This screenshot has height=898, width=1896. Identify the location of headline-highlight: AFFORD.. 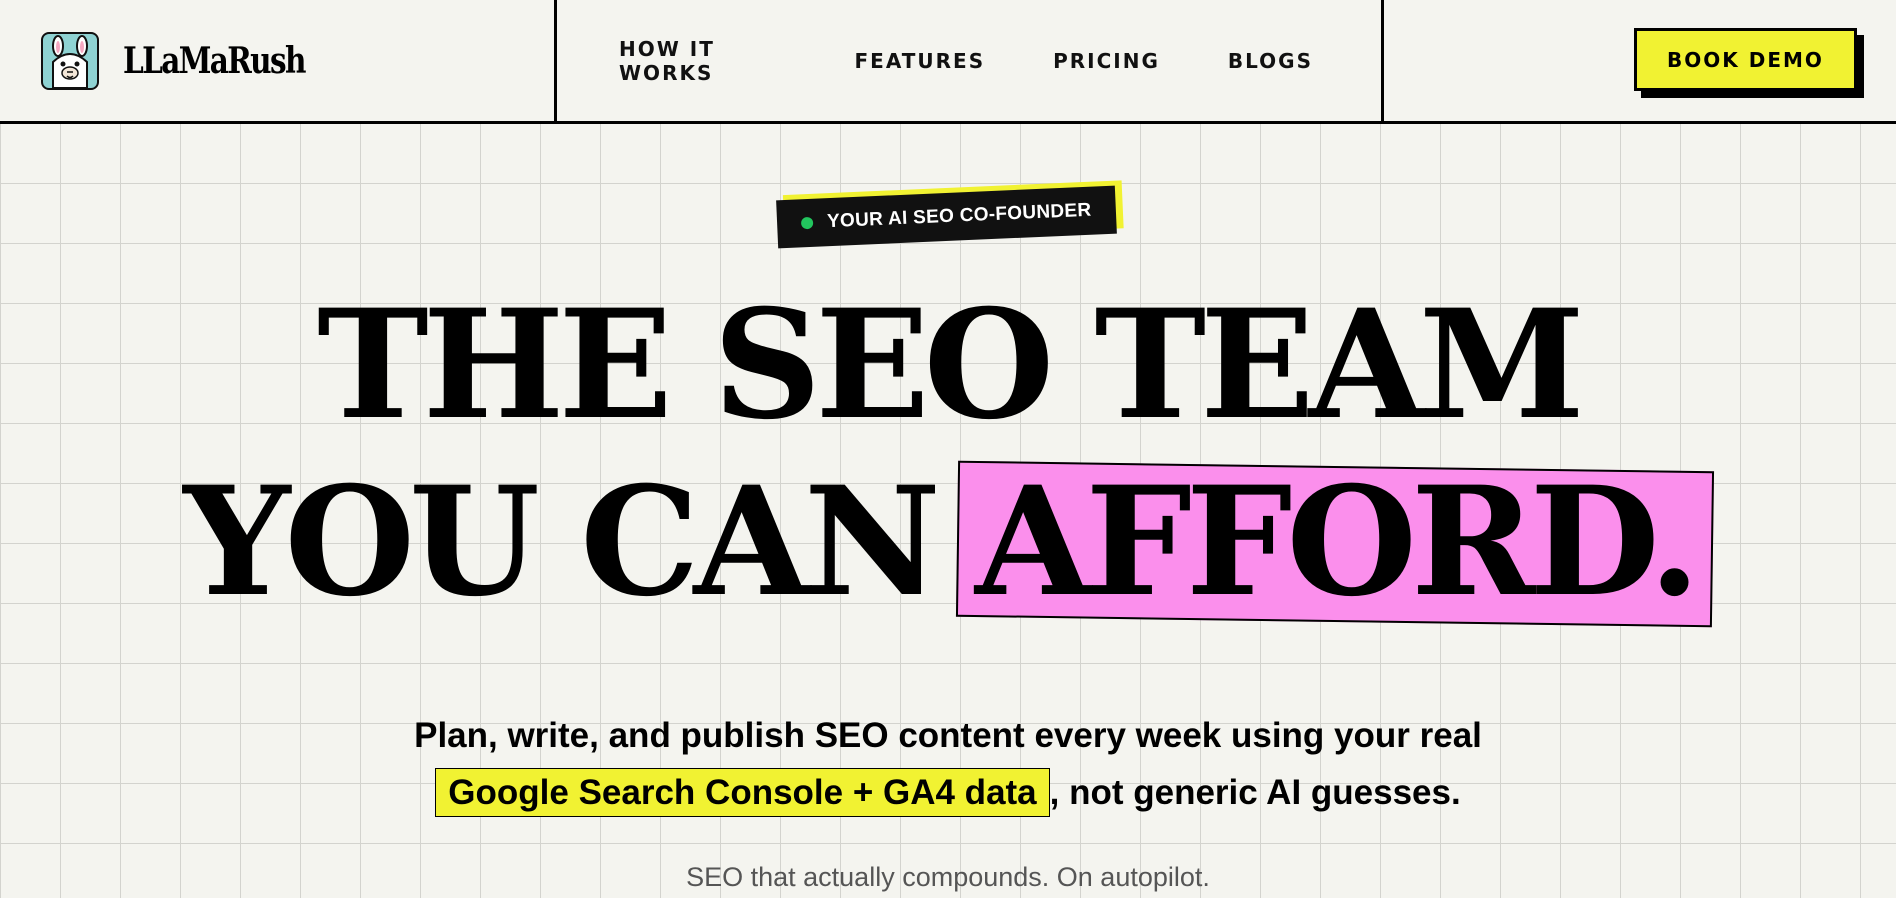
(1335, 542).